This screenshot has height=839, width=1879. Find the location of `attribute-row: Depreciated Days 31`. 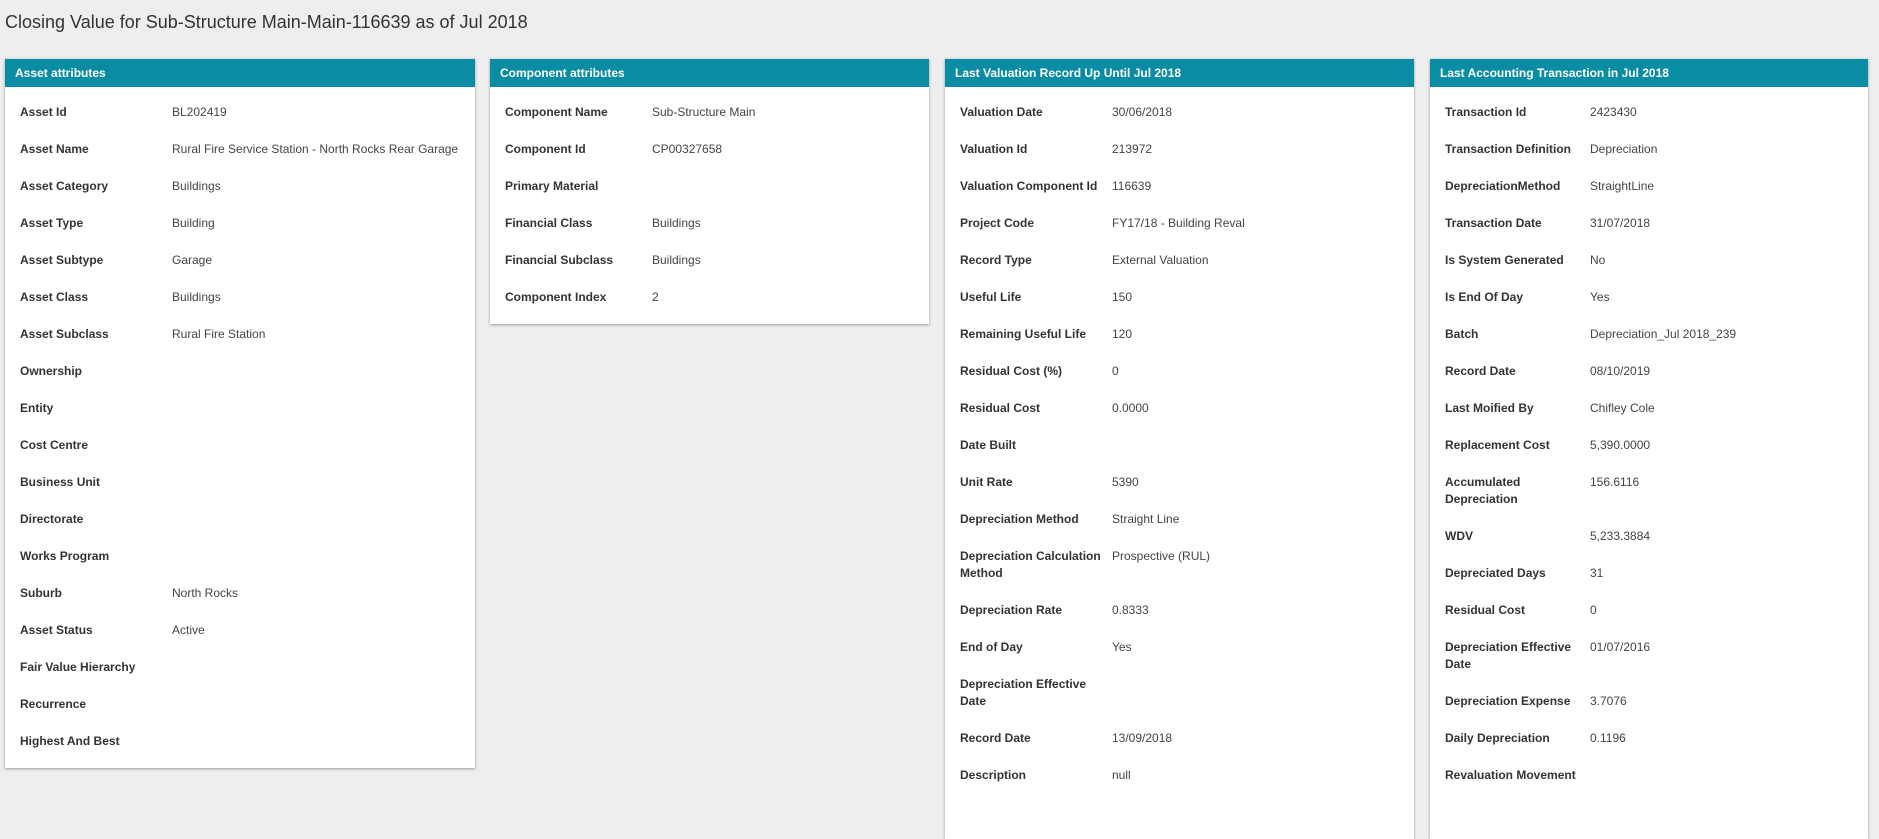

attribute-row: Depreciated Days 31 is located at coordinates (1649, 573).